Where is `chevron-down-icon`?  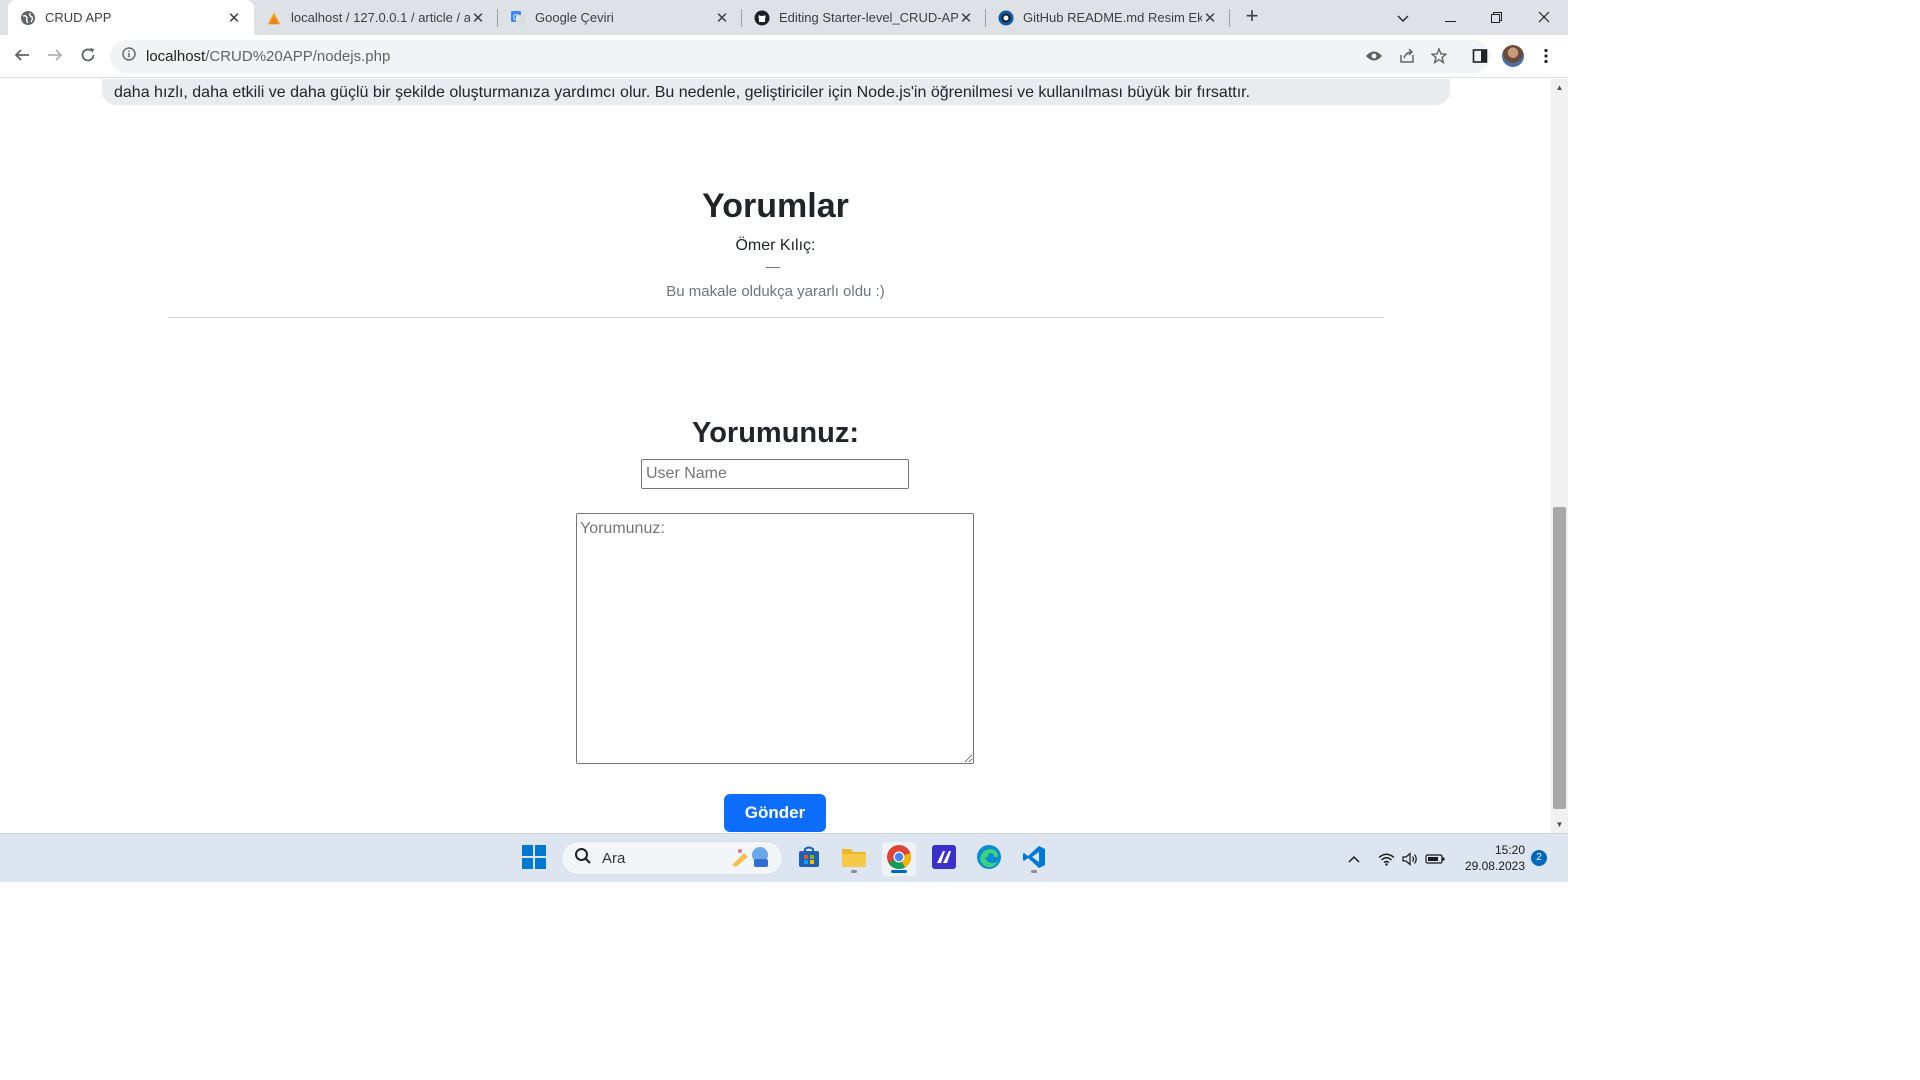
chevron-down-icon is located at coordinates (1403, 18).